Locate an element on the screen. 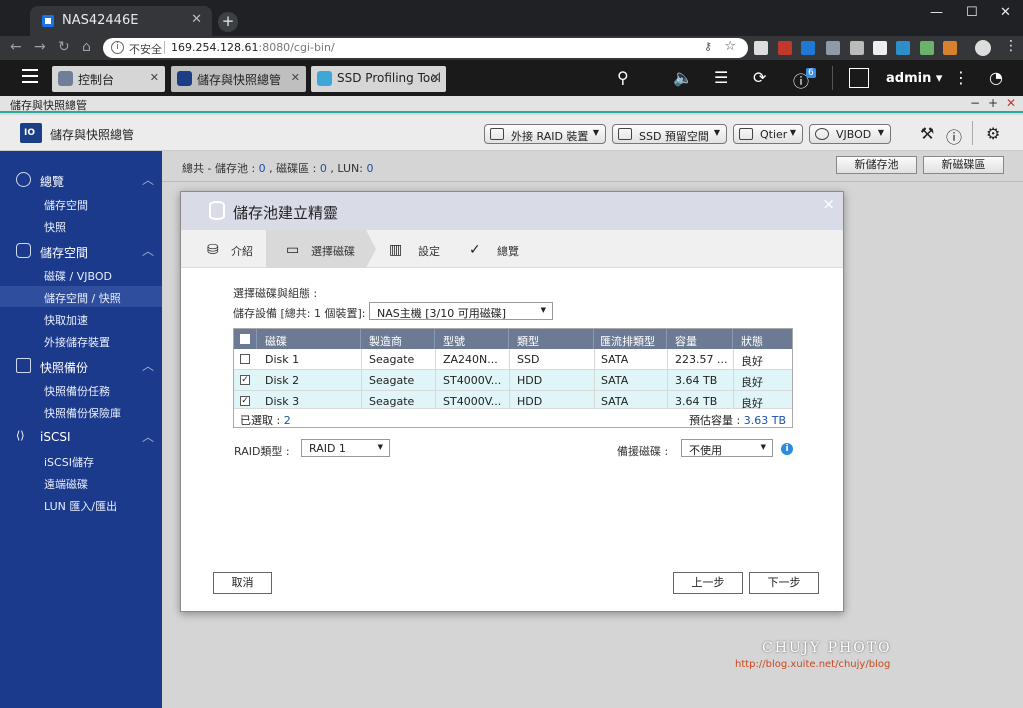  sidebar-item-storage: 儲存空間 is located at coordinates (81, 203).